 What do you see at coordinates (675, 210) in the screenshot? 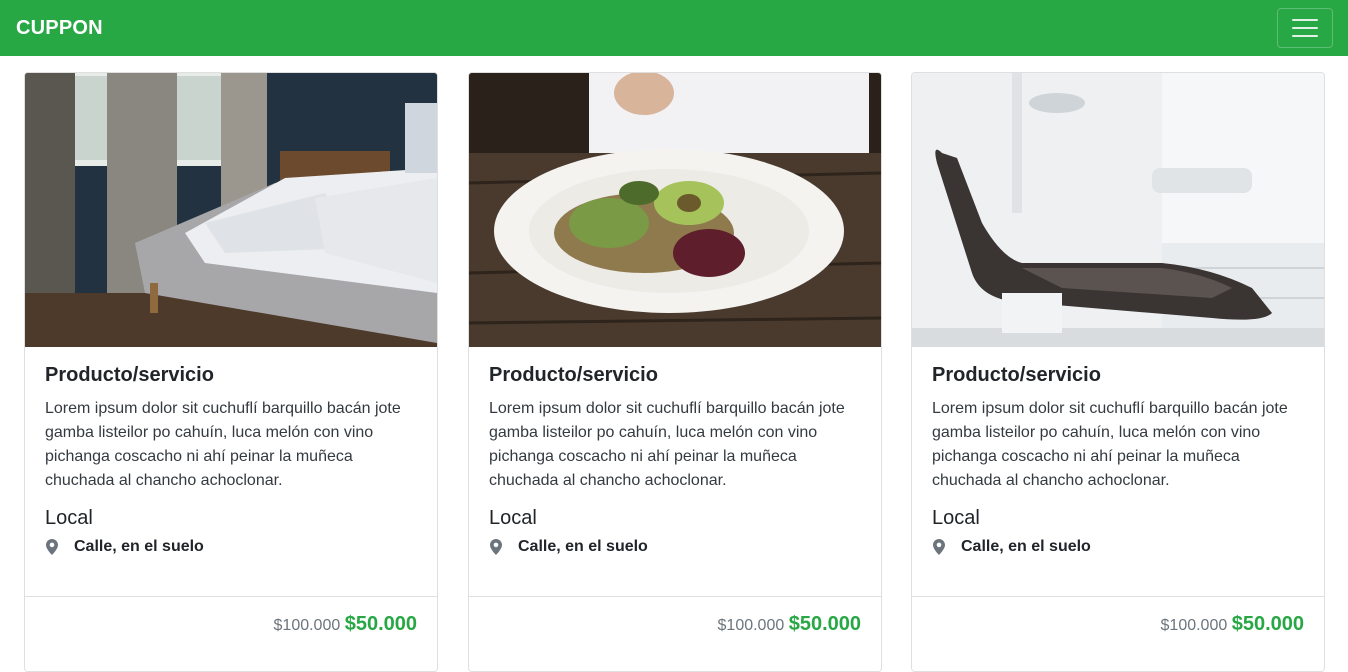
I see `card-image-salad` at bounding box center [675, 210].